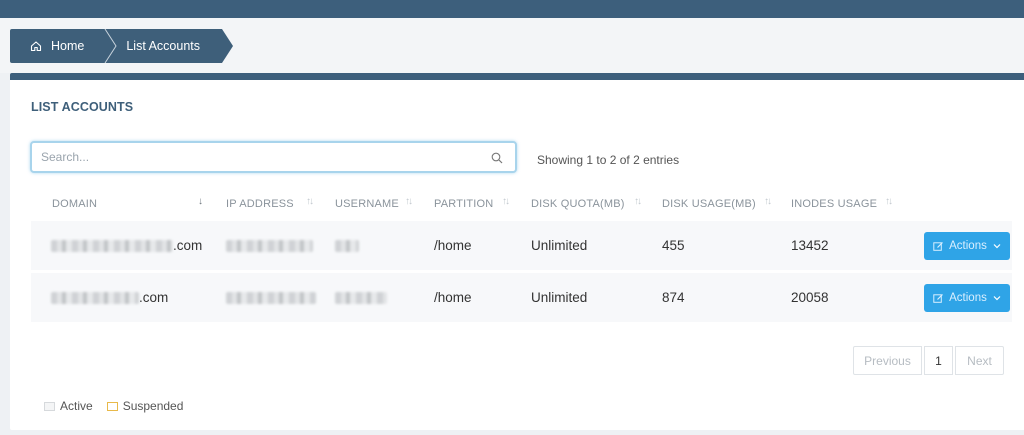  I want to click on panel-title: LIST ACCOUNTS, so click(82, 107).